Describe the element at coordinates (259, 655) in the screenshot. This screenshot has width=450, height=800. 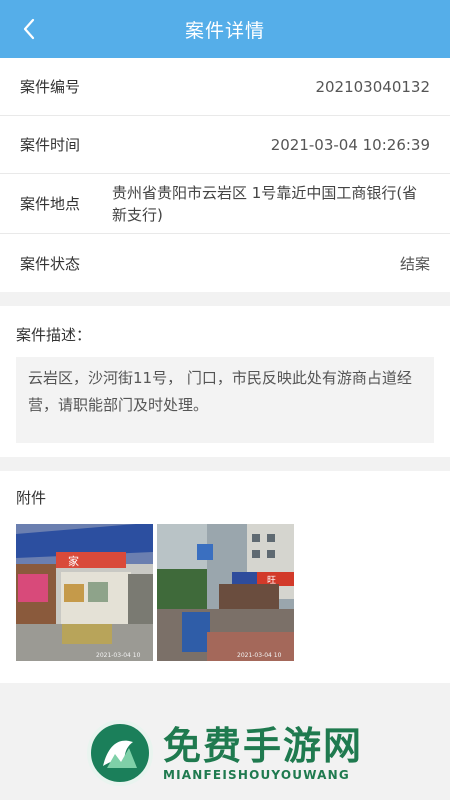
I see `photo-2-timestamp: 2021-03-04 10` at that location.